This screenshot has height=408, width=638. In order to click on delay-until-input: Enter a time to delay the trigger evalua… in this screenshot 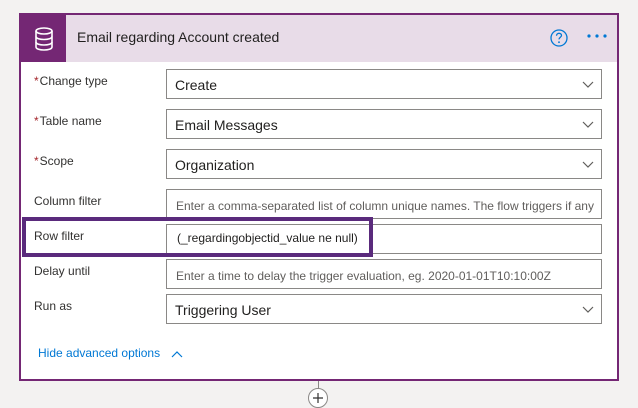, I will do `click(384, 274)`.